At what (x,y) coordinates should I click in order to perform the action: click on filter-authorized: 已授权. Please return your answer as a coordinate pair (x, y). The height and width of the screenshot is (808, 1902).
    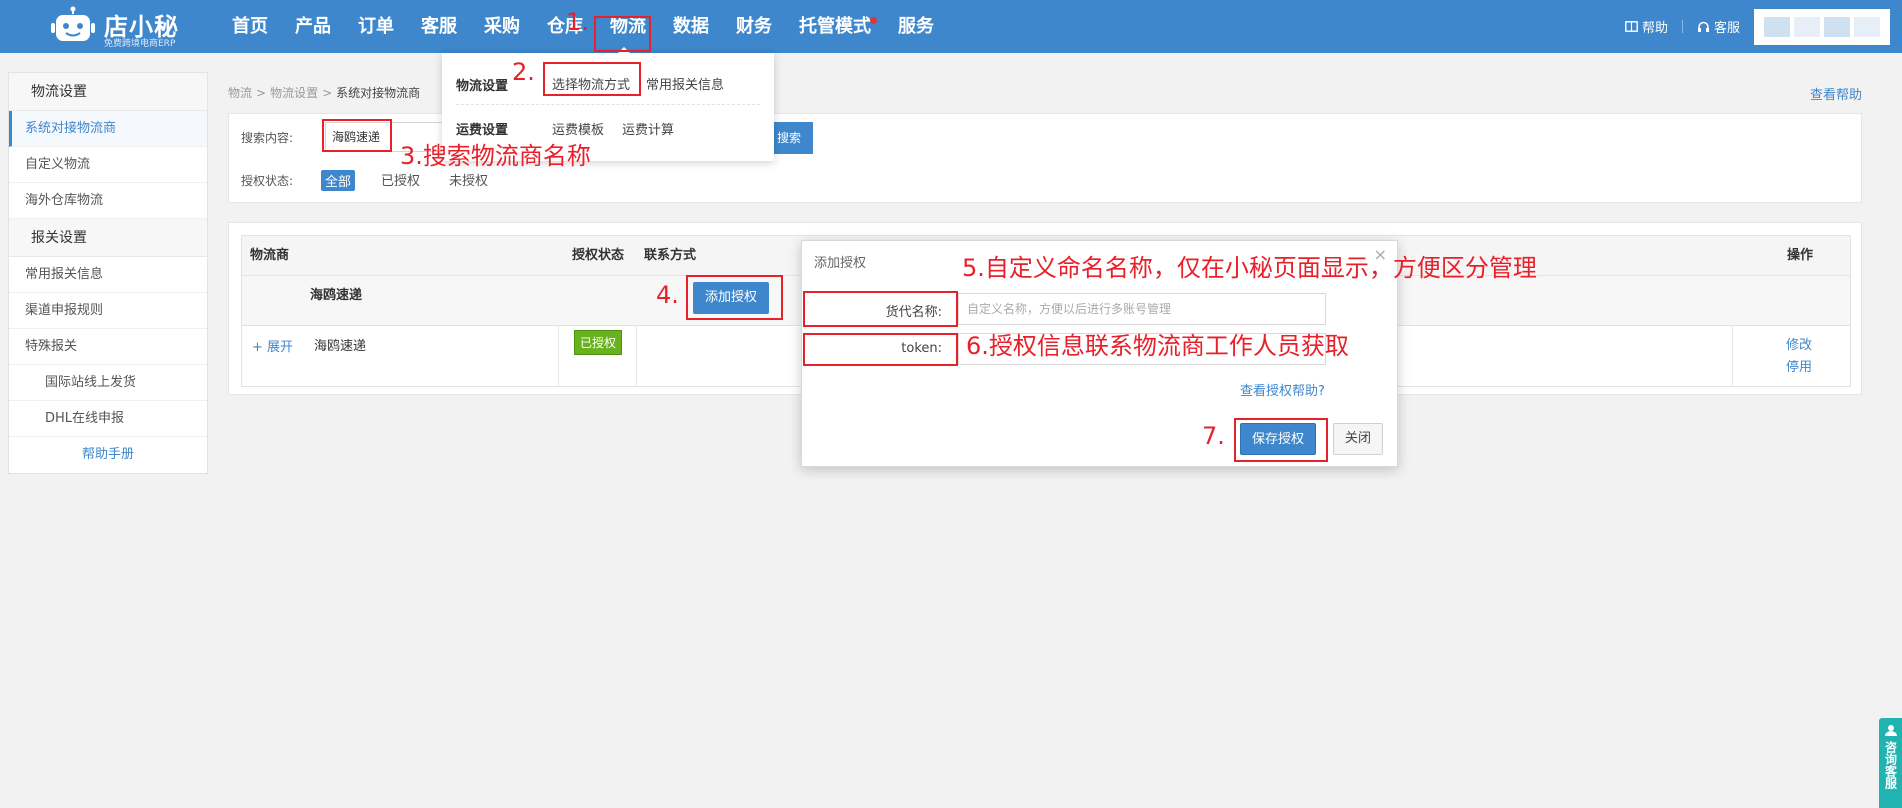
    Looking at the image, I should click on (400, 179).